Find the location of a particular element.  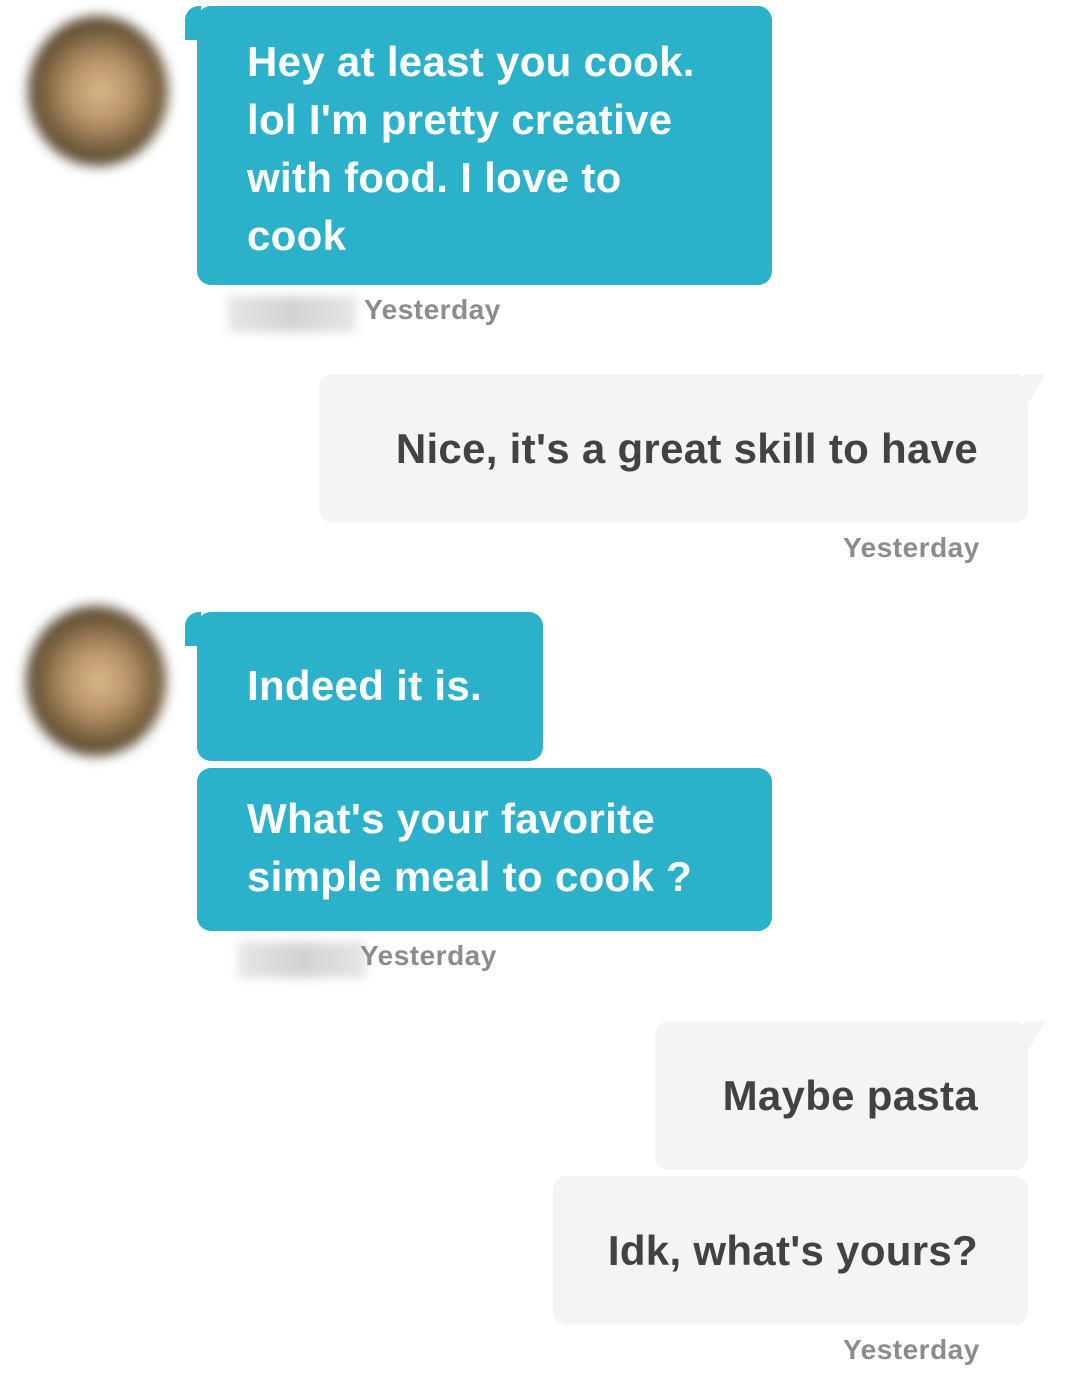

message-line: Hey at least you cook. is located at coordinates (471, 61).